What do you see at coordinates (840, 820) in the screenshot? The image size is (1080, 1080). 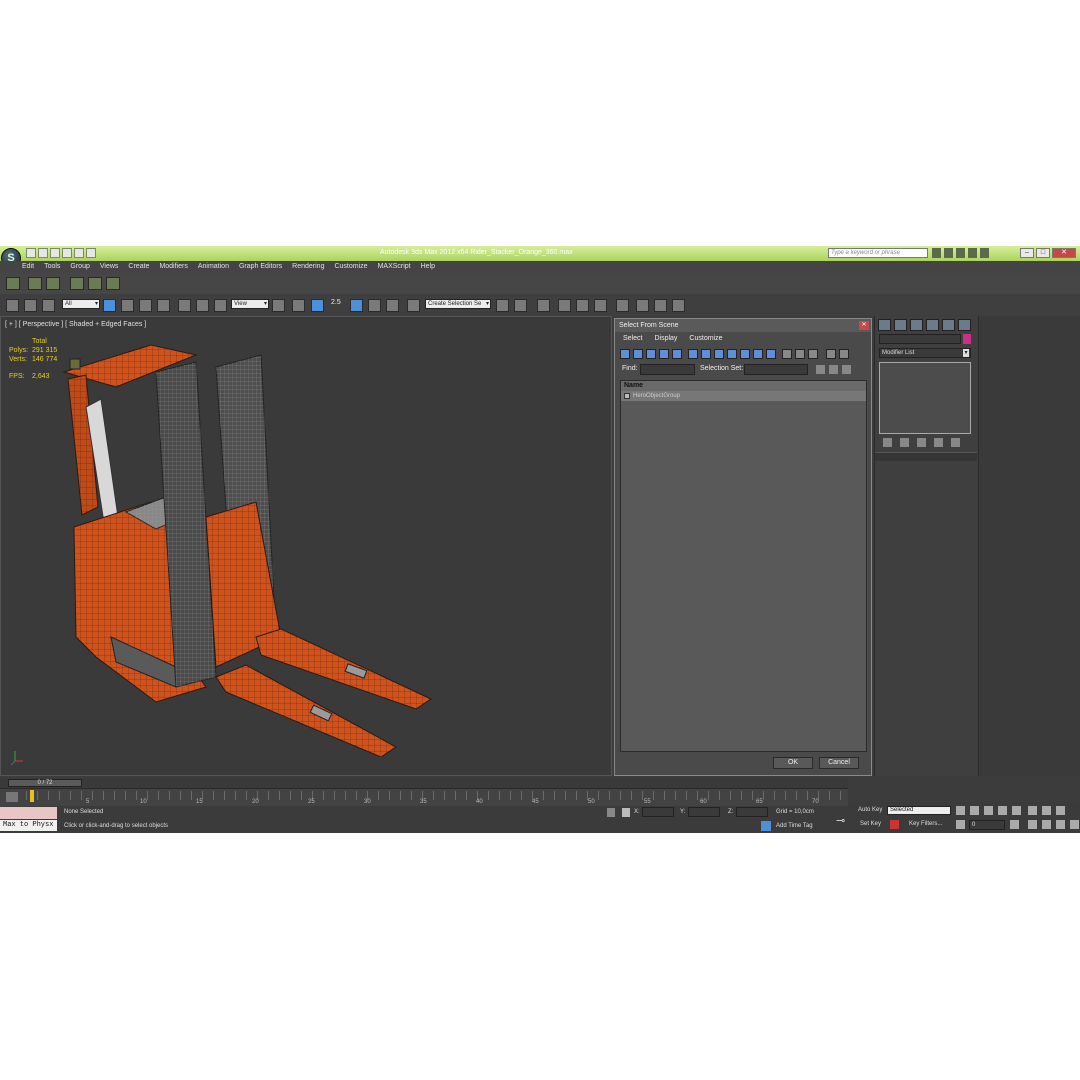 I see `key-icon: ⊸` at bounding box center [840, 820].